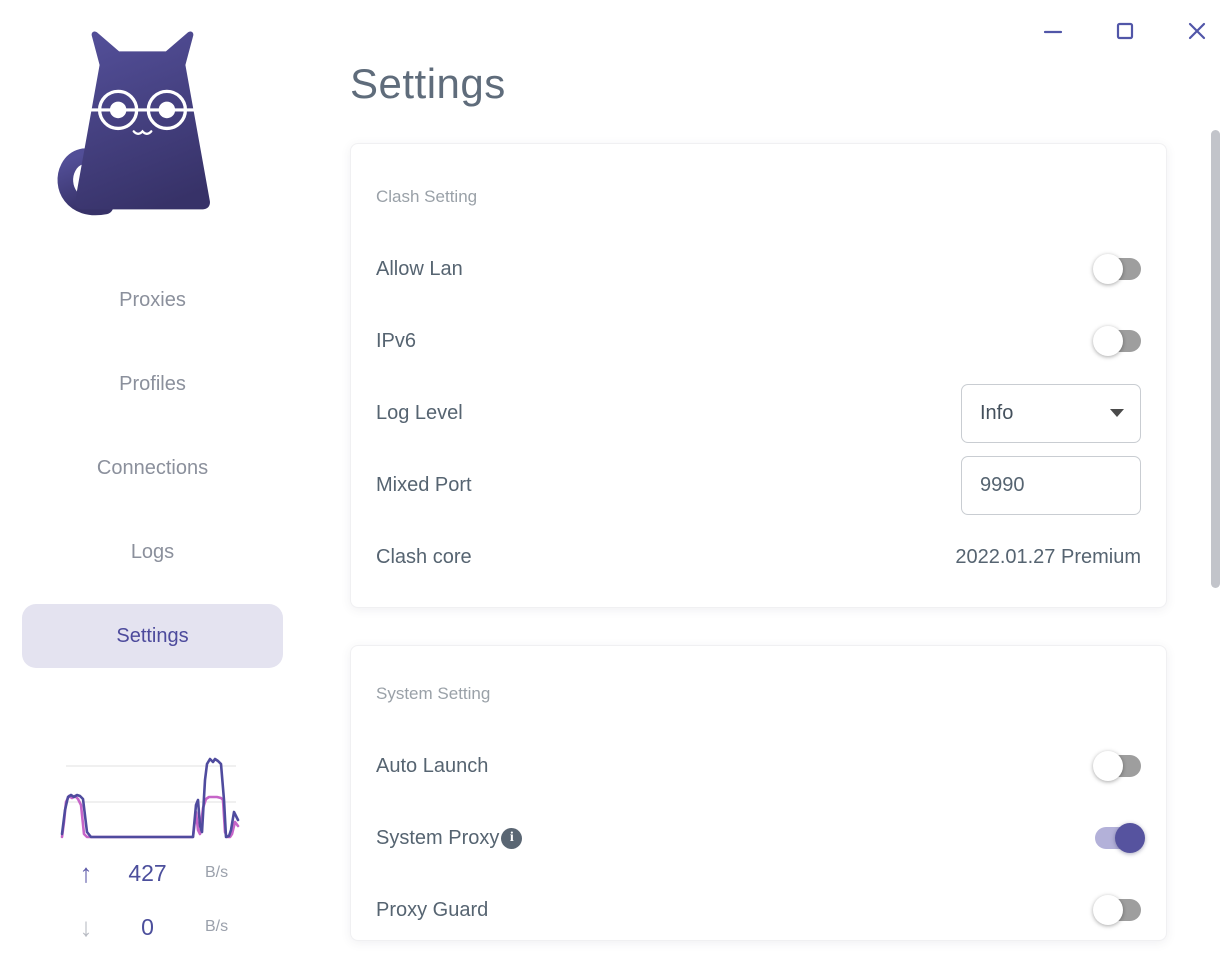 Image resolution: width=1222 pixels, height=956 pixels. What do you see at coordinates (433, 693) in the screenshot?
I see `section-header: System Setting` at bounding box center [433, 693].